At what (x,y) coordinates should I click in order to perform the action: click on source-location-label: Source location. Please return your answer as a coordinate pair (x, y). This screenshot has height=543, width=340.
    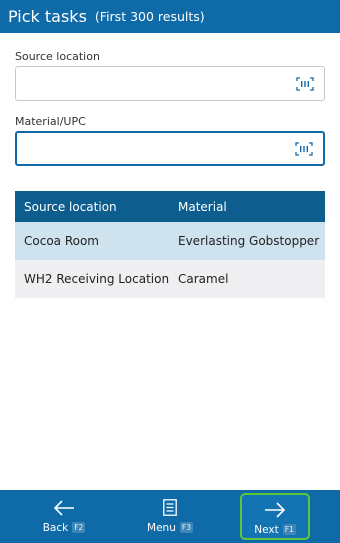
    Looking at the image, I should click on (57, 56).